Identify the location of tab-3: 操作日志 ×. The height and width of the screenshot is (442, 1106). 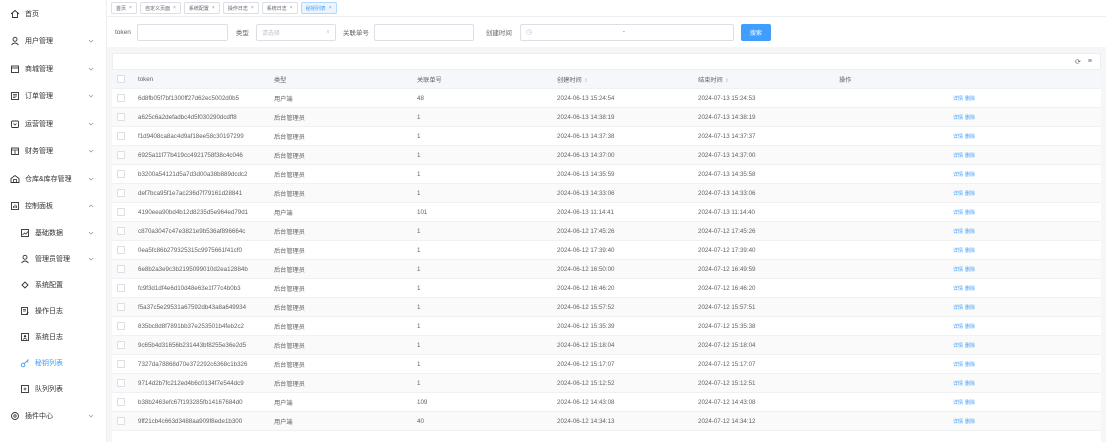
(240, 8).